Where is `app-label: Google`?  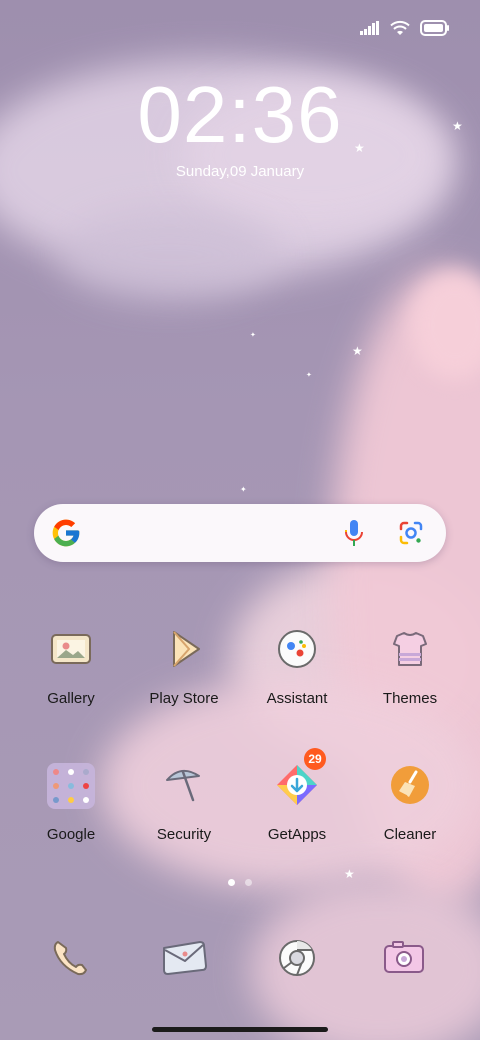
app-label: Google is located at coordinates (71, 834).